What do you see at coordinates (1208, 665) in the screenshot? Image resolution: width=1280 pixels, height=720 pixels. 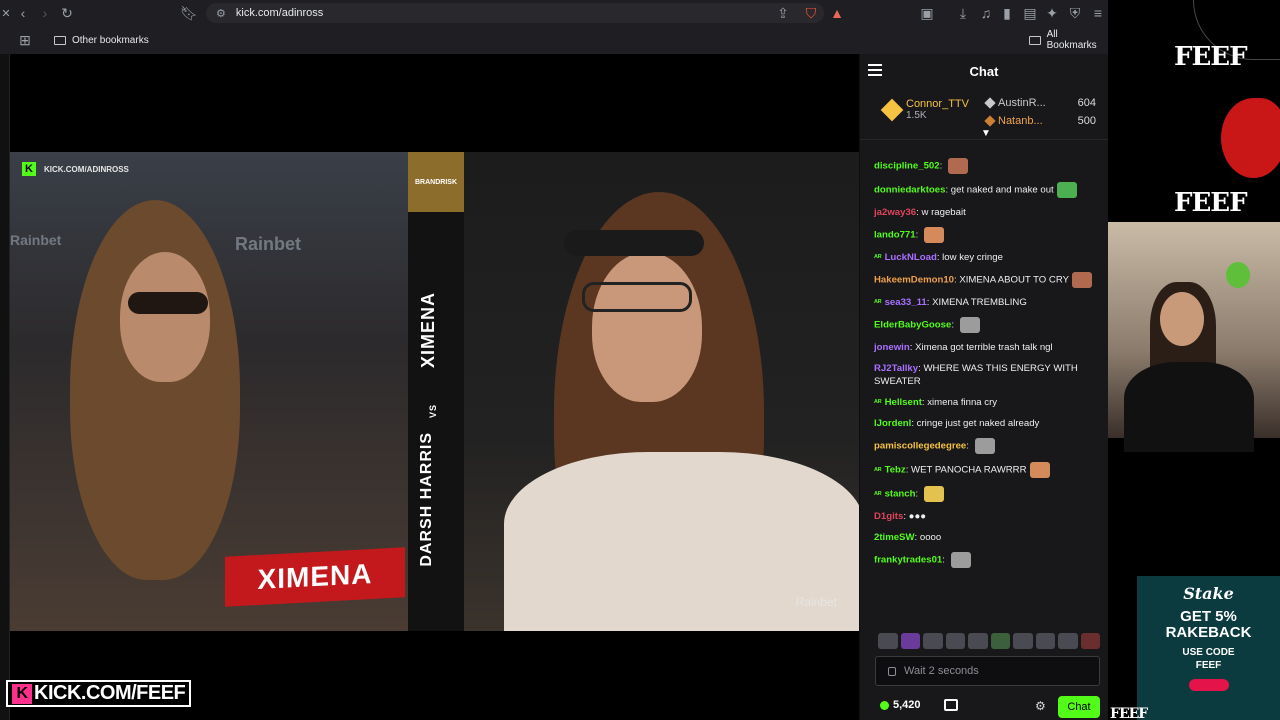 I see `ad-code: FEEF` at bounding box center [1208, 665].